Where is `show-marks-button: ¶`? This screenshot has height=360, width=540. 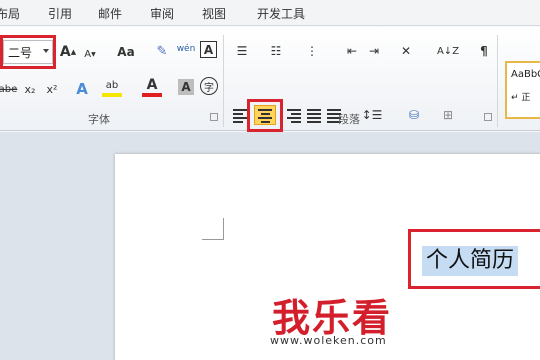
show-marks-button: ¶ is located at coordinates (484, 51).